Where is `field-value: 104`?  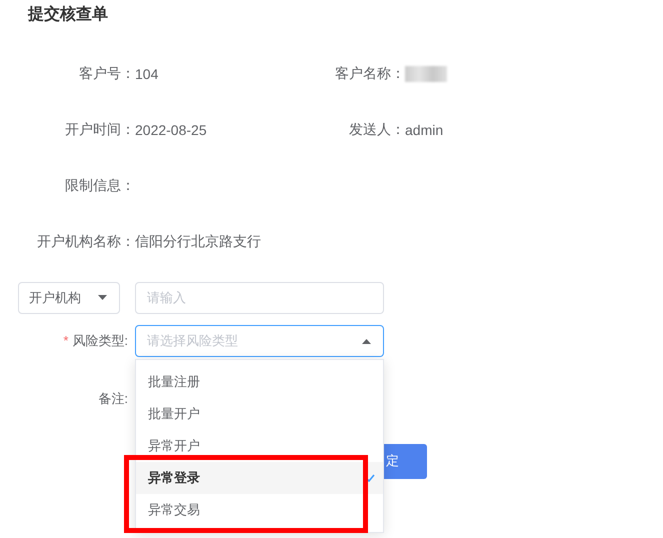 field-value: 104 is located at coordinates (146, 74).